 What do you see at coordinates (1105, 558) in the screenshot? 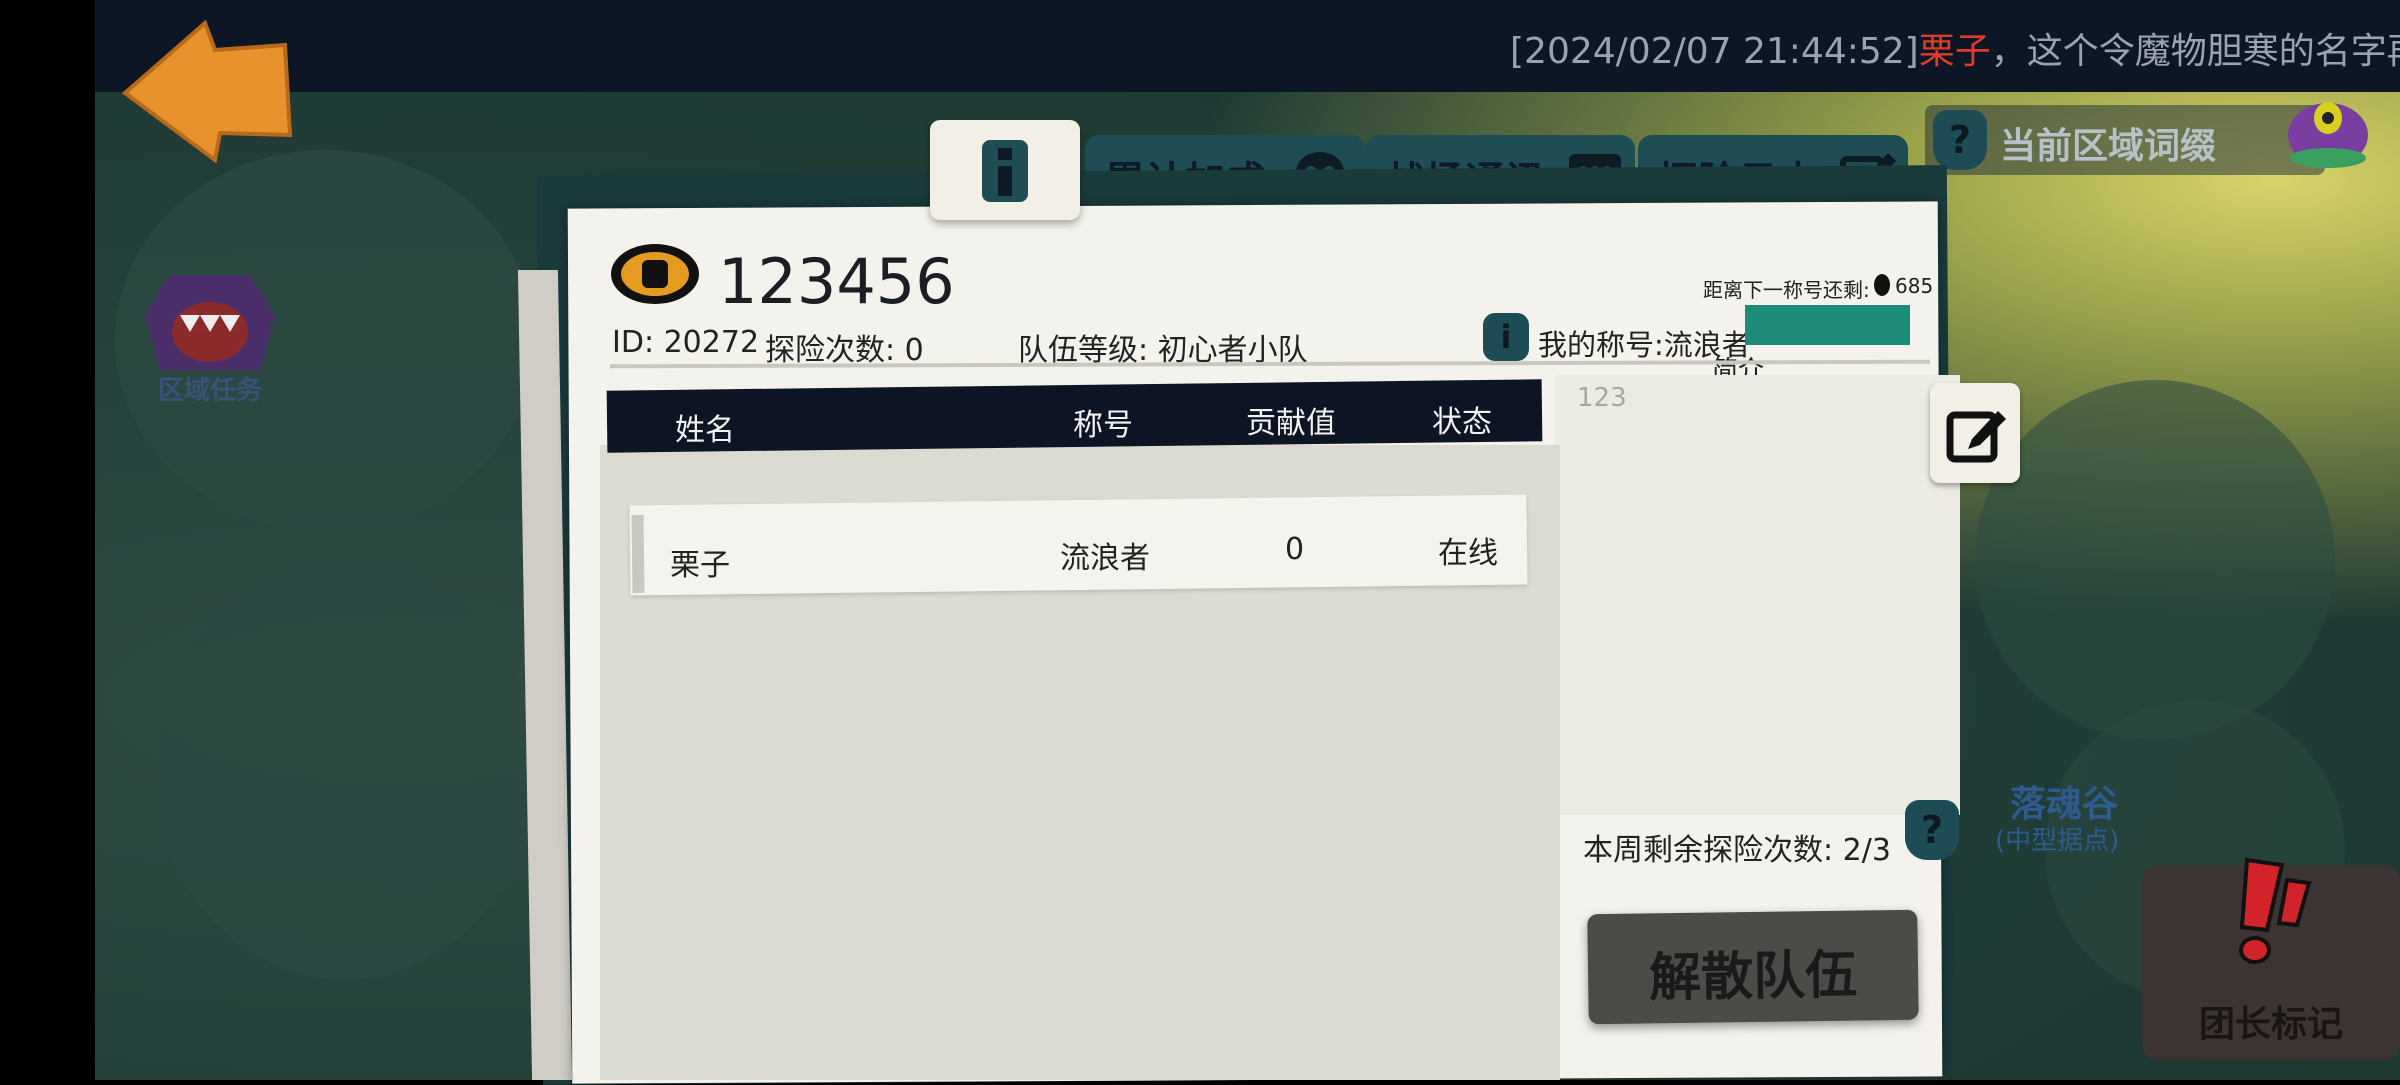
I see `member-title: 流浪者` at bounding box center [1105, 558].